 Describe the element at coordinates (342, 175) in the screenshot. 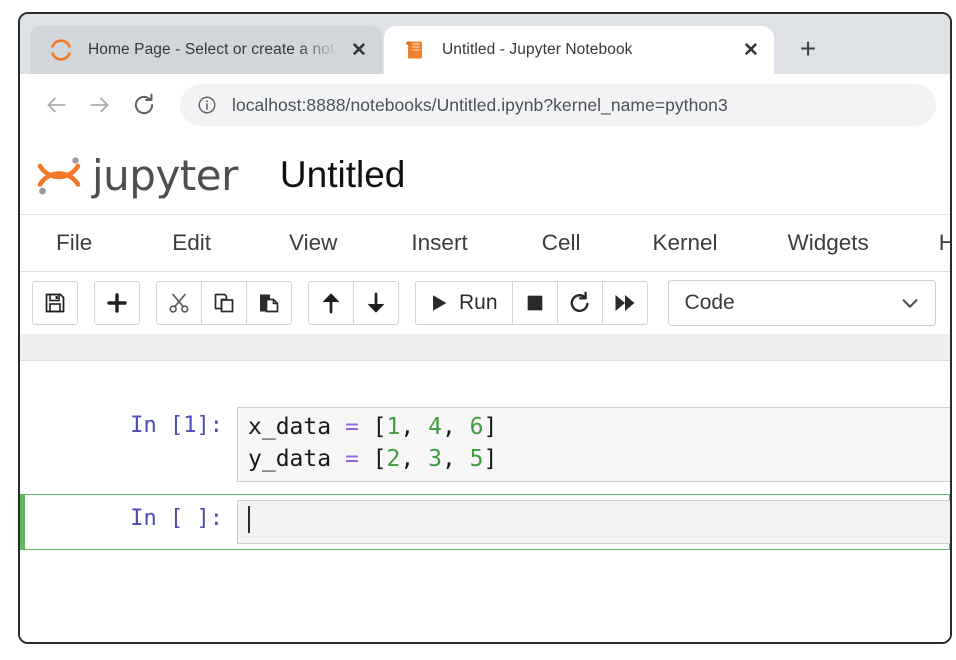

I see `notebook-title: Untitled` at that location.